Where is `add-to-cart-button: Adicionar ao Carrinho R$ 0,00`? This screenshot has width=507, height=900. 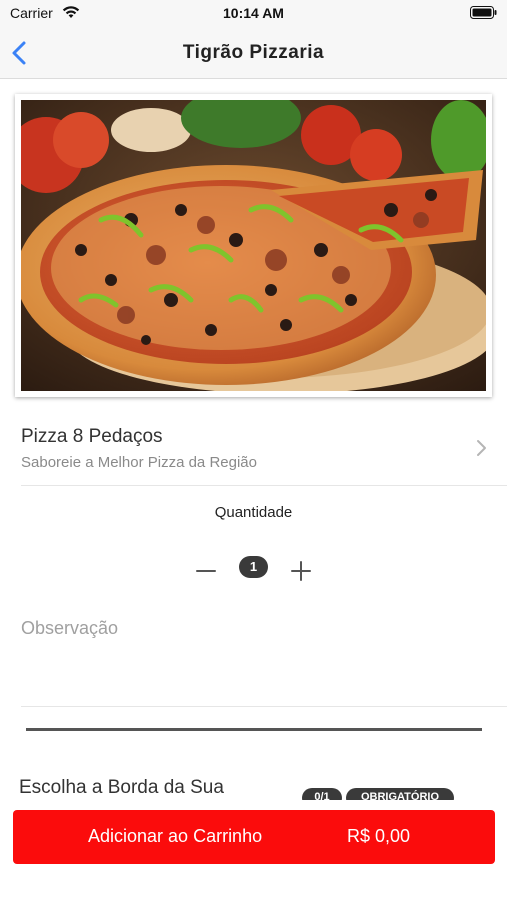
add-to-cart-button: Adicionar ao Carrinho R$ 0,00 is located at coordinates (254, 837).